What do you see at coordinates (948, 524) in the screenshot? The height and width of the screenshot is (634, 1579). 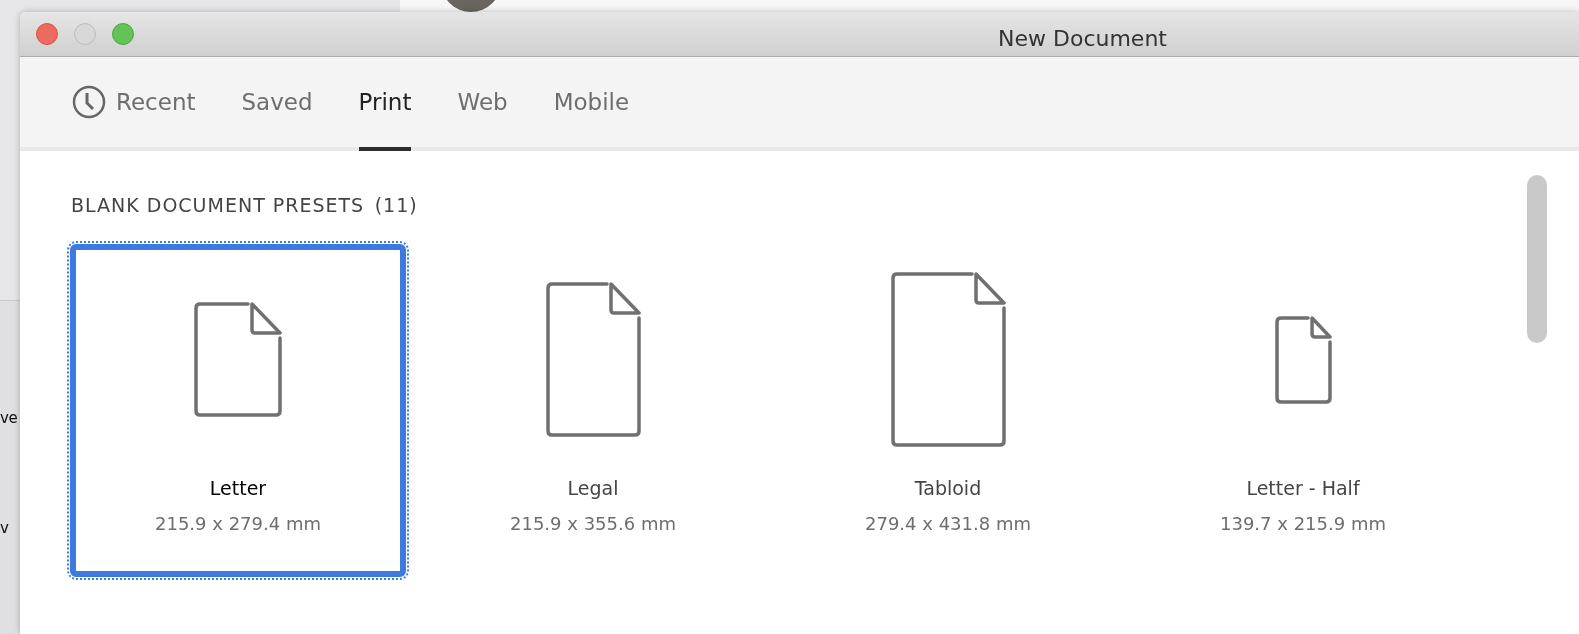 I see `preset-size: 279.4 x 431.8 mm` at bounding box center [948, 524].